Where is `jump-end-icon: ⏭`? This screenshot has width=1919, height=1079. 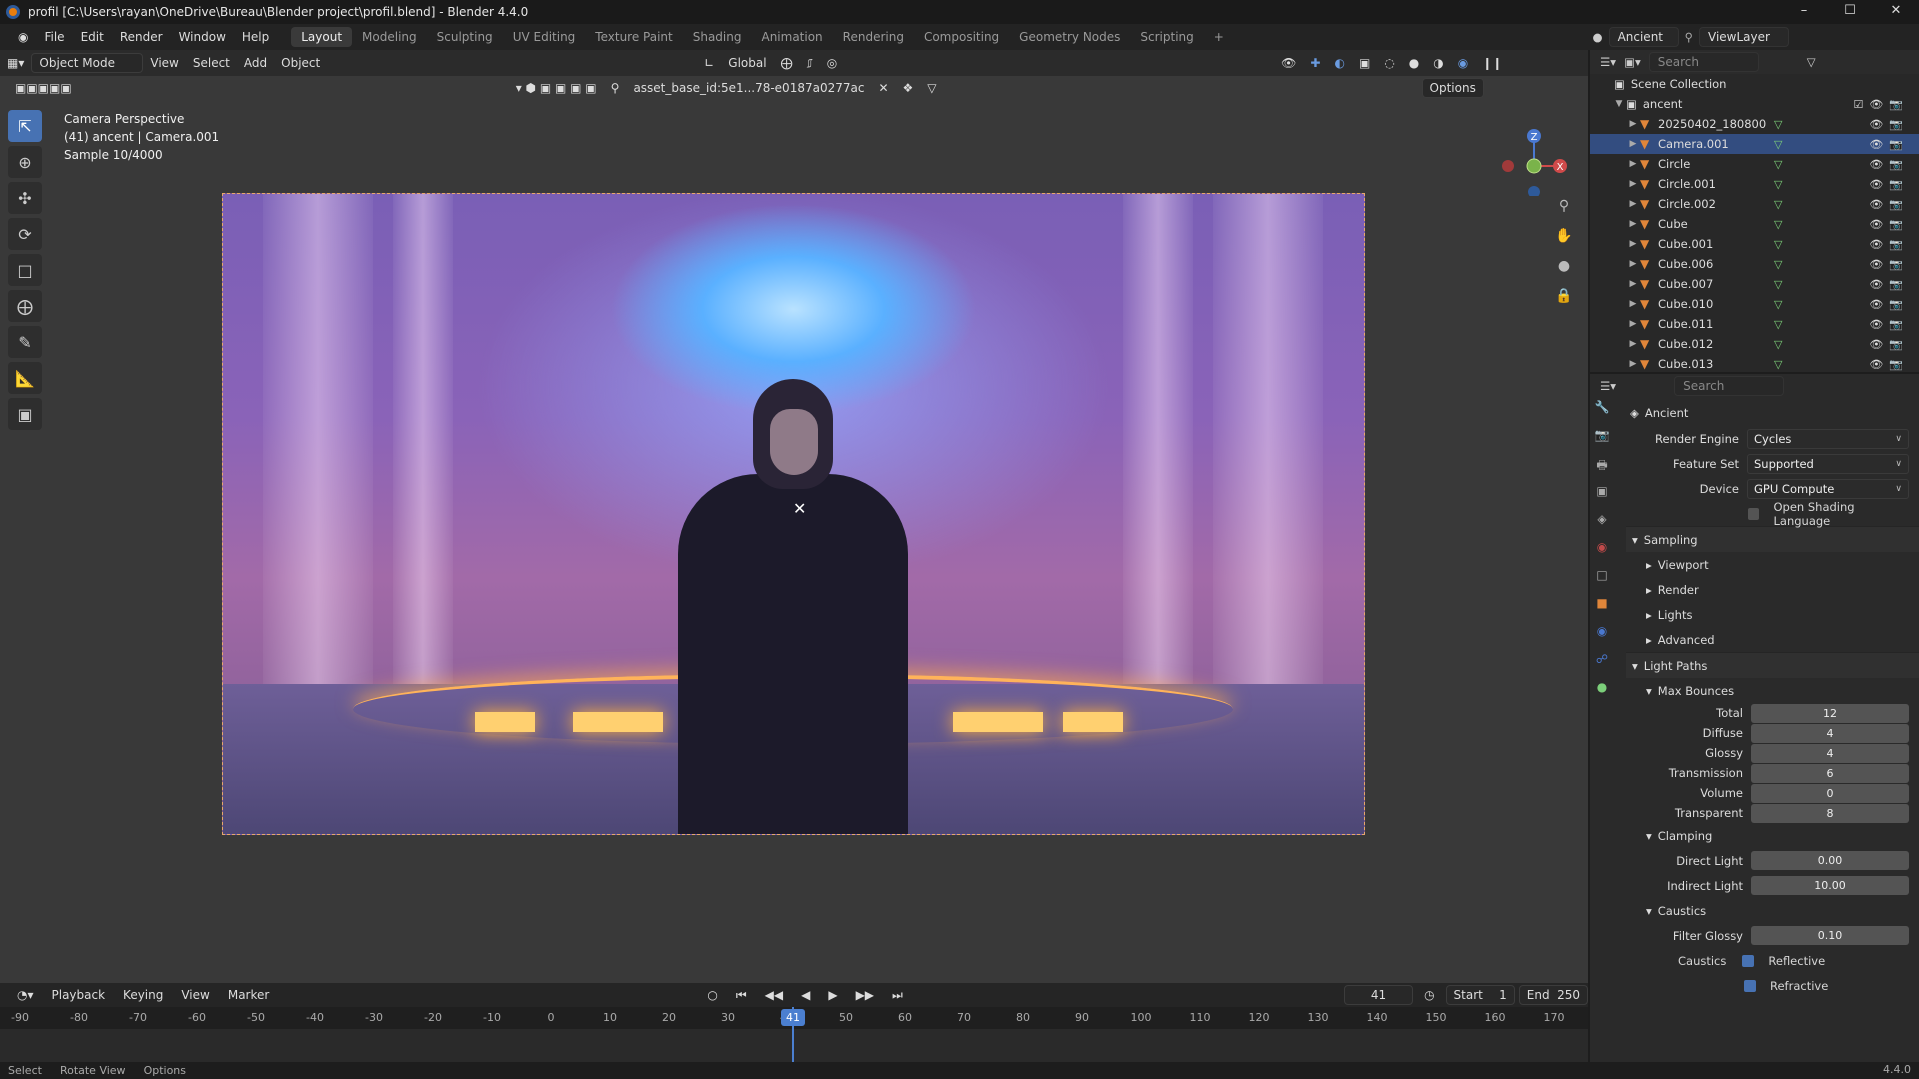 jump-end-icon: ⏭ is located at coordinates (897, 995).